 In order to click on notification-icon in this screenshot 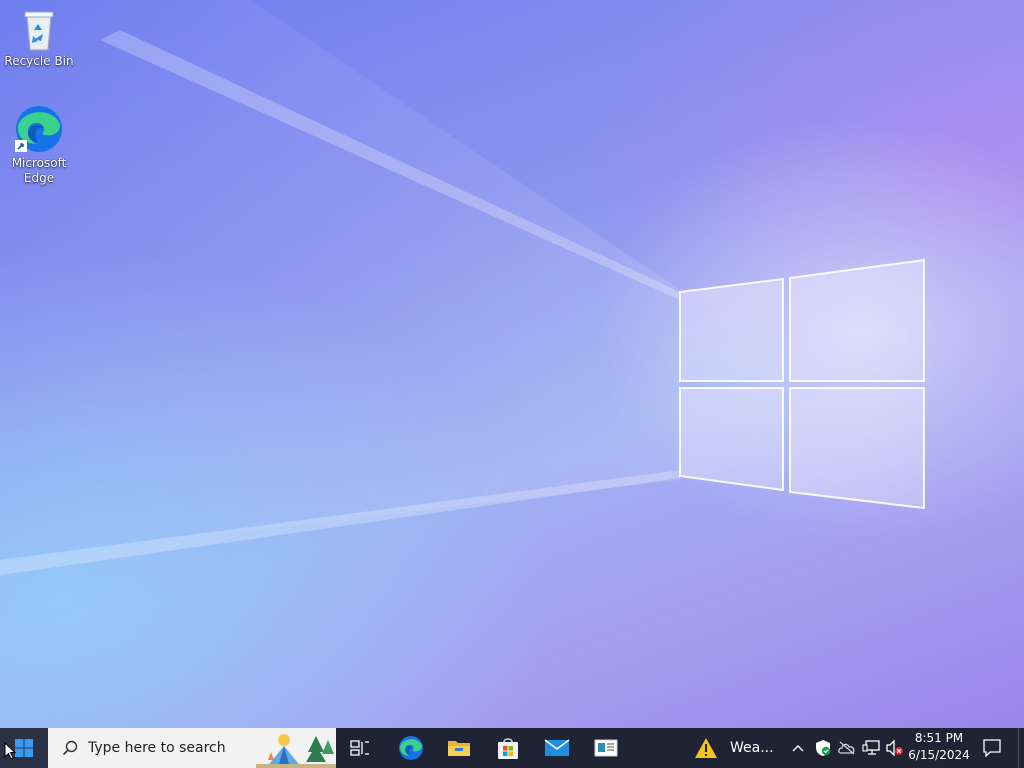, I will do `click(992, 748)`.